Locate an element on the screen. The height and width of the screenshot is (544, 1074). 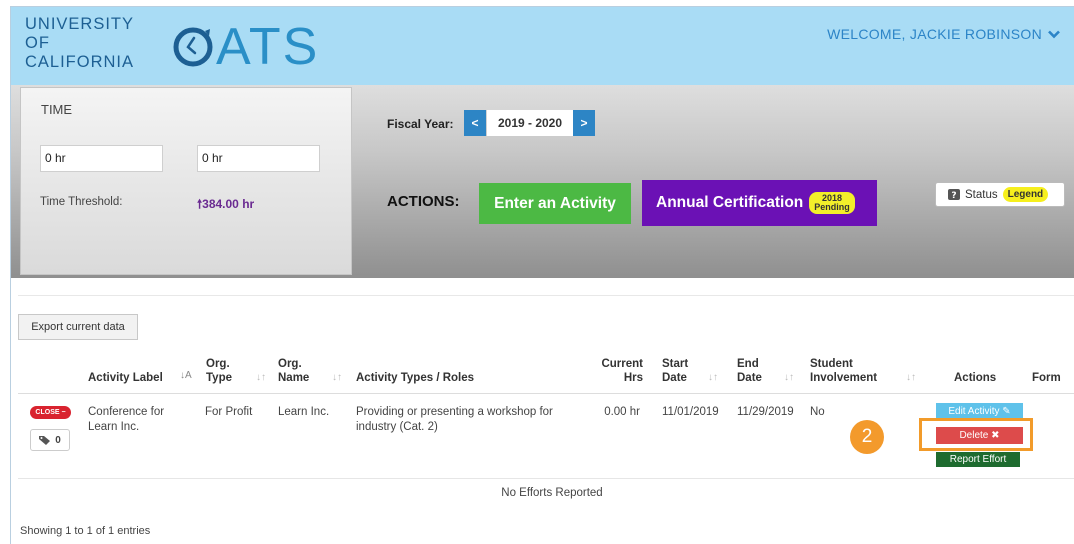
col-current-line1: Current is located at coordinates (622, 364).